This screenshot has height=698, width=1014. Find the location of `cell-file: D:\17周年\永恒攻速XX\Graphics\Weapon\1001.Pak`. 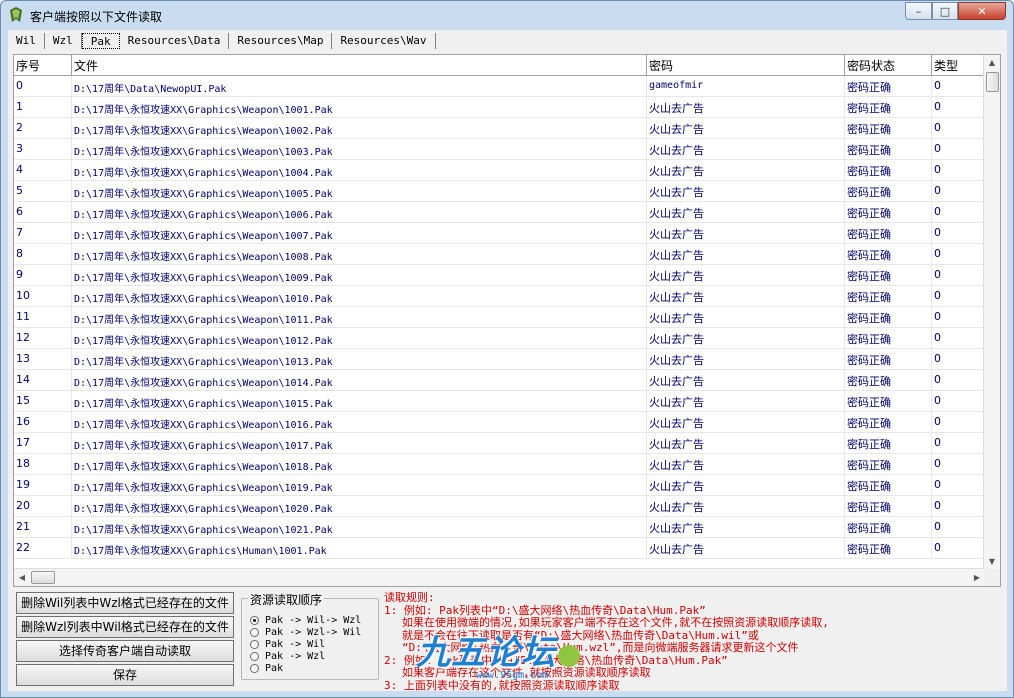

cell-file: D:\17周年\永恒攻速XX\Graphics\Weapon\1001.Pak is located at coordinates (359, 107).